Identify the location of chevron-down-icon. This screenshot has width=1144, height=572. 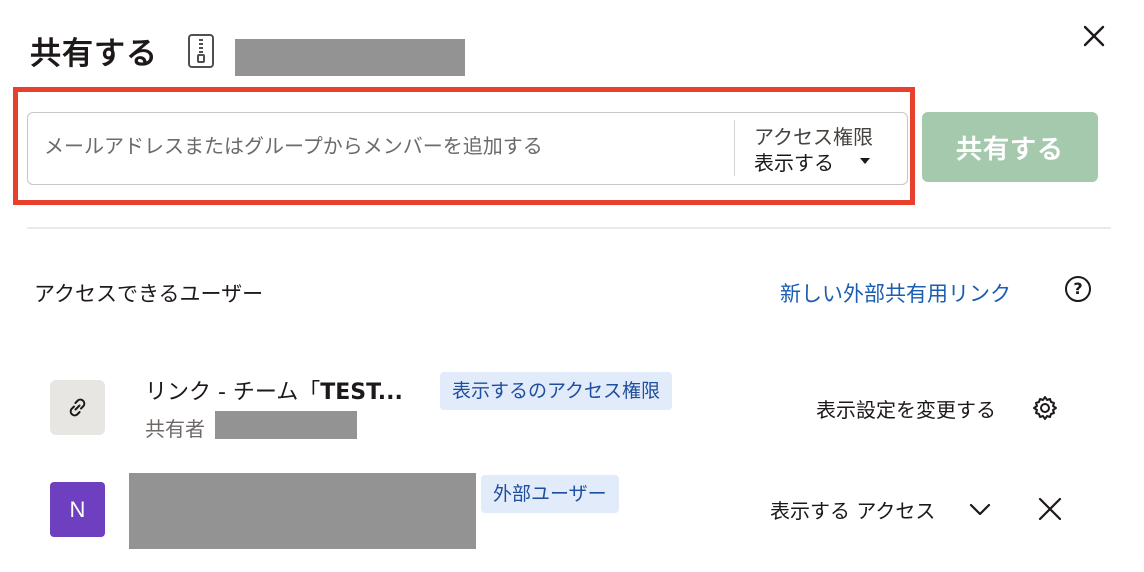
(980, 509).